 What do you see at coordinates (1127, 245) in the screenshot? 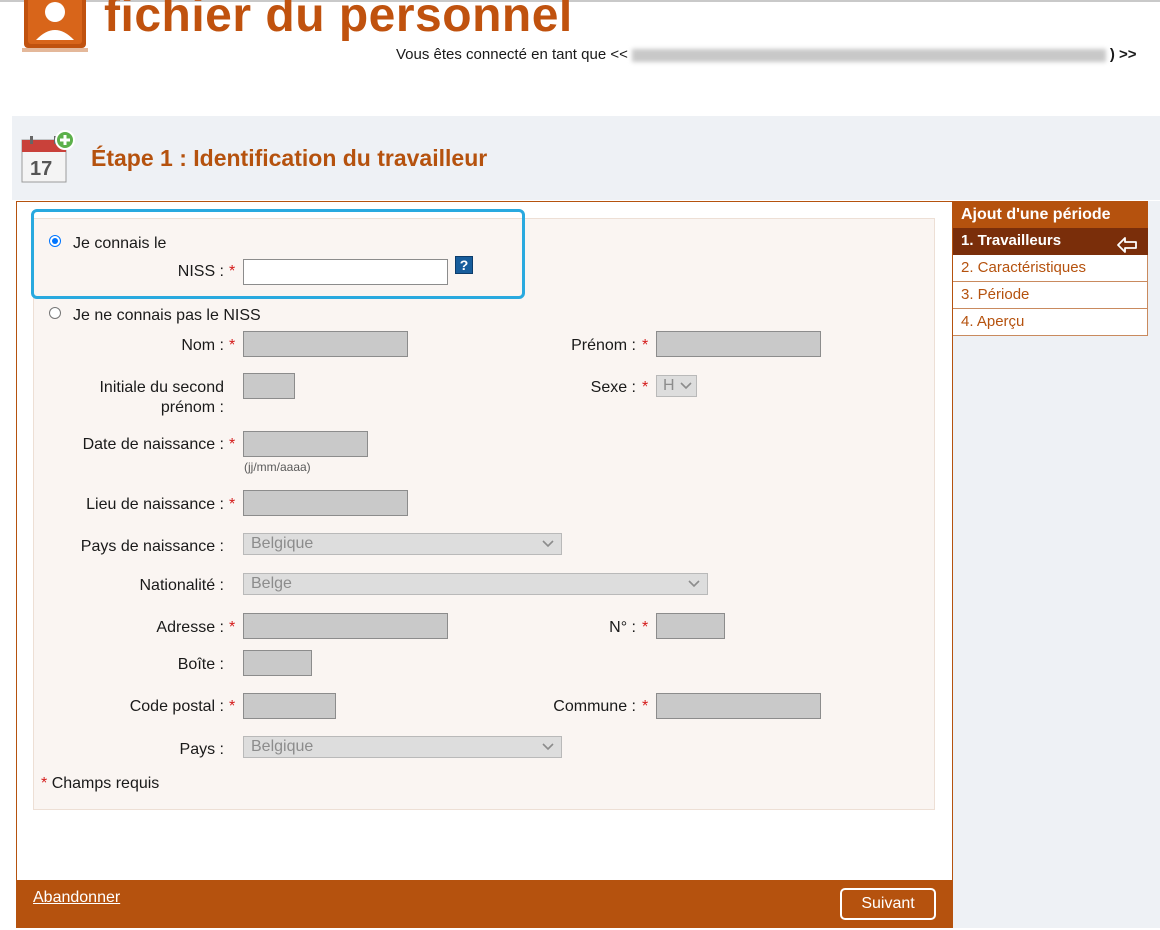
I see `arrow-left-icon` at bounding box center [1127, 245].